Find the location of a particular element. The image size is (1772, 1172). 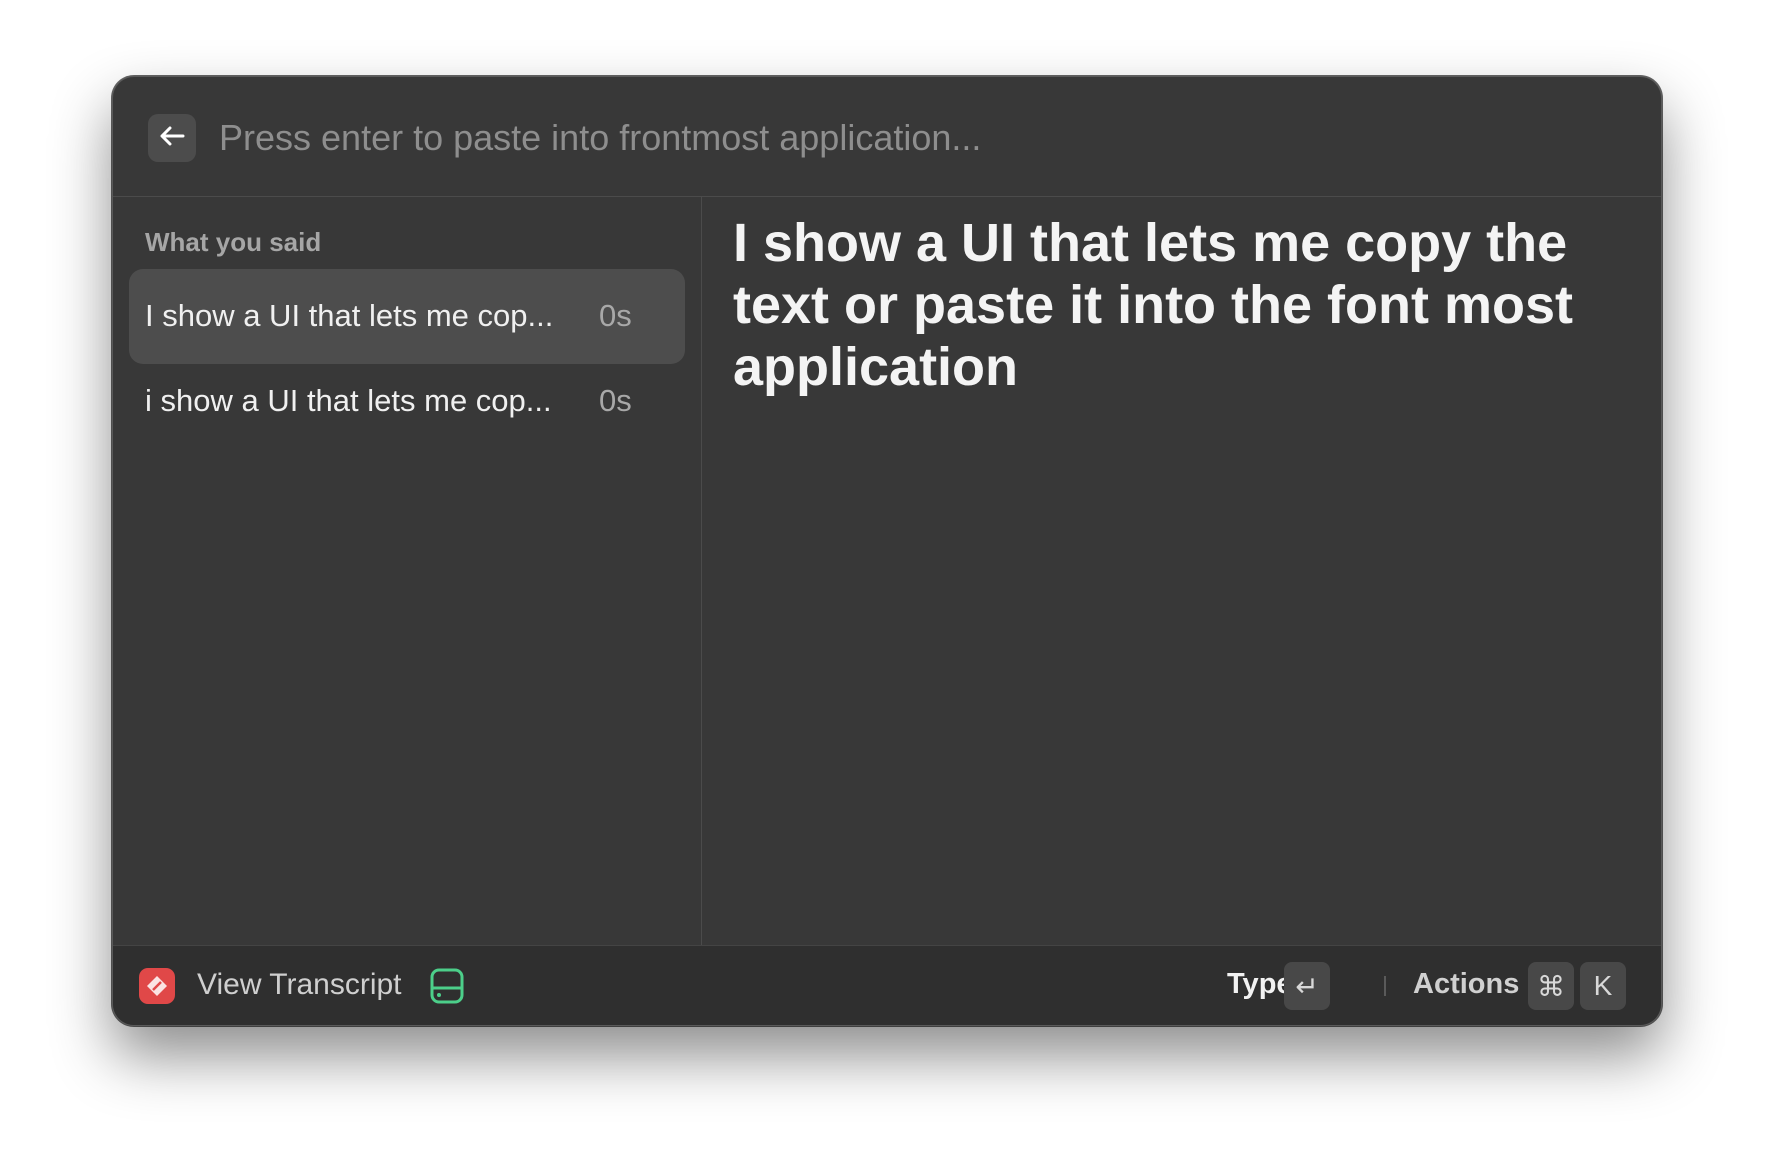

view-transcript-label: View Transcript is located at coordinates (299, 985).